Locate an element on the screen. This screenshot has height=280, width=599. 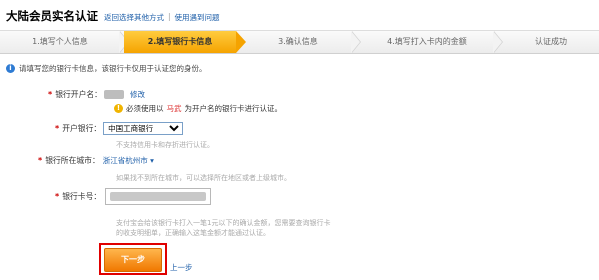
holder-name-masked is located at coordinates (113, 94).